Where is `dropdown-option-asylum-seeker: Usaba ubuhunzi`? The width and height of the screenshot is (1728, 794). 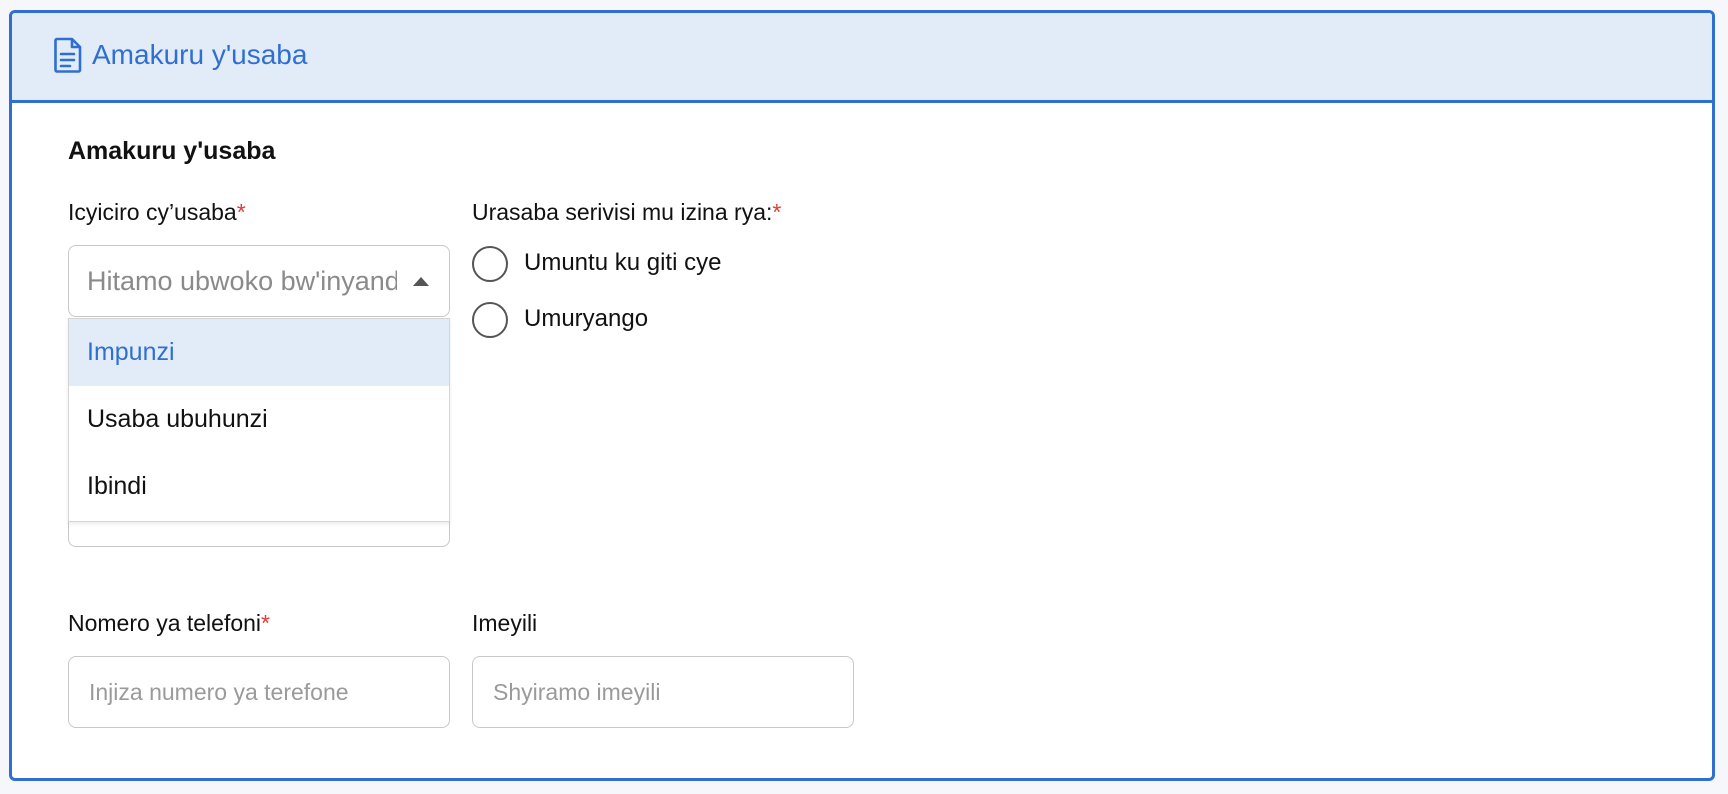 dropdown-option-asylum-seeker: Usaba ubuhunzi is located at coordinates (259, 419).